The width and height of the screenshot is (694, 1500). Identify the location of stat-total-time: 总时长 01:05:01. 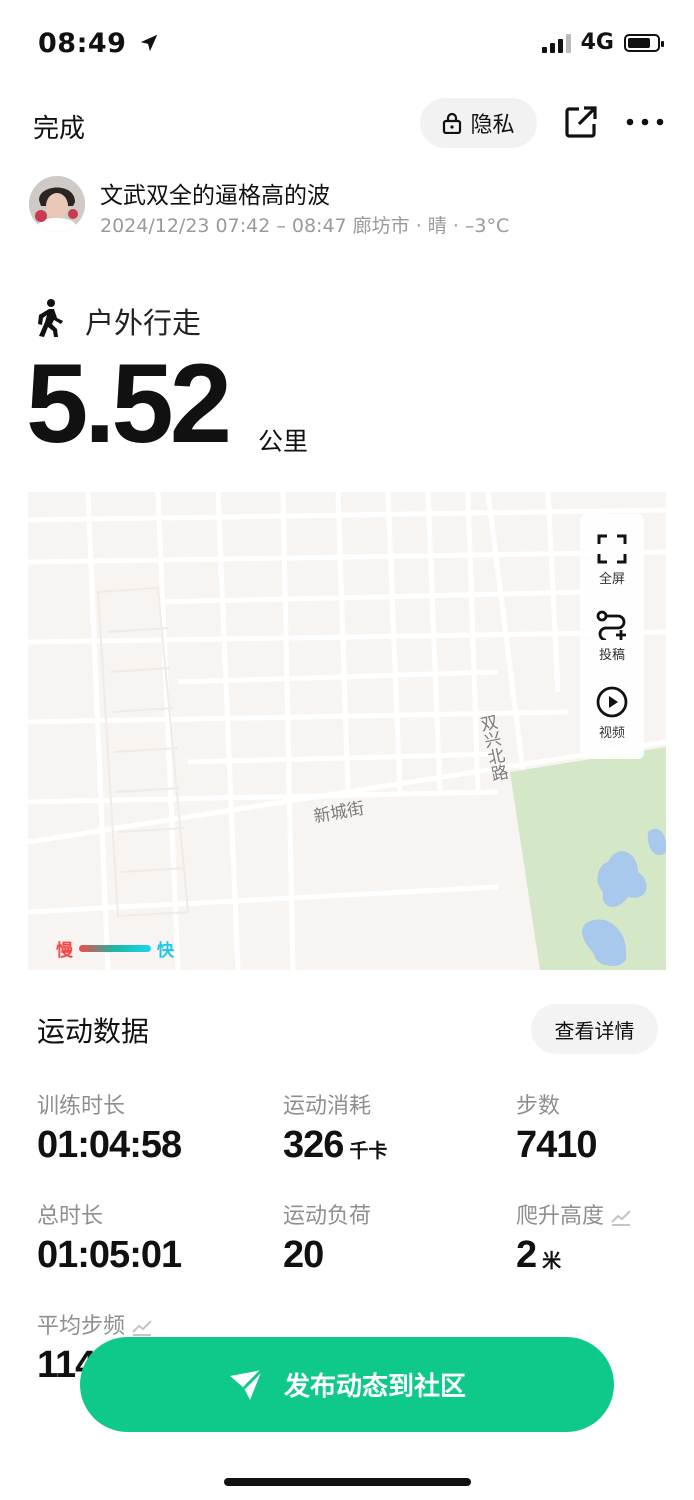
(109, 1237).